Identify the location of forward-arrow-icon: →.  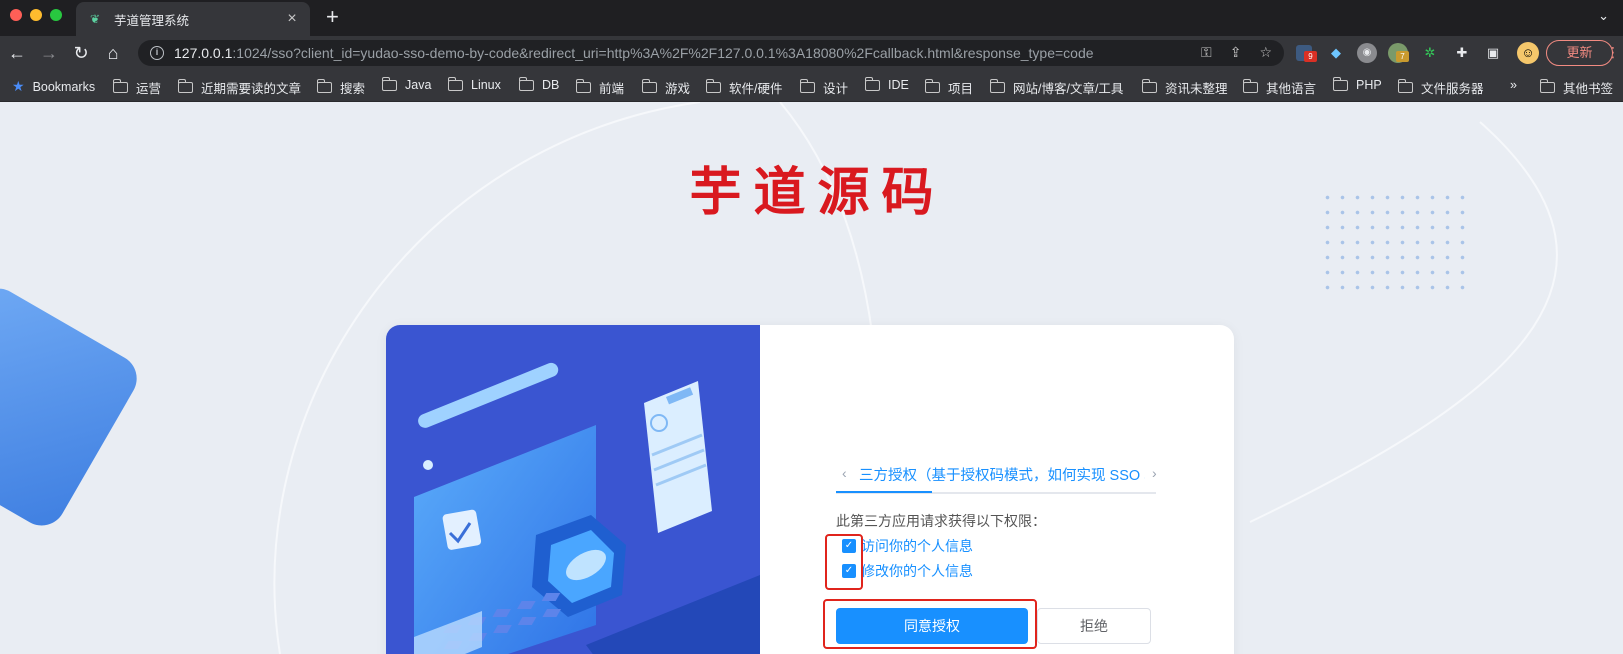
(49, 53).